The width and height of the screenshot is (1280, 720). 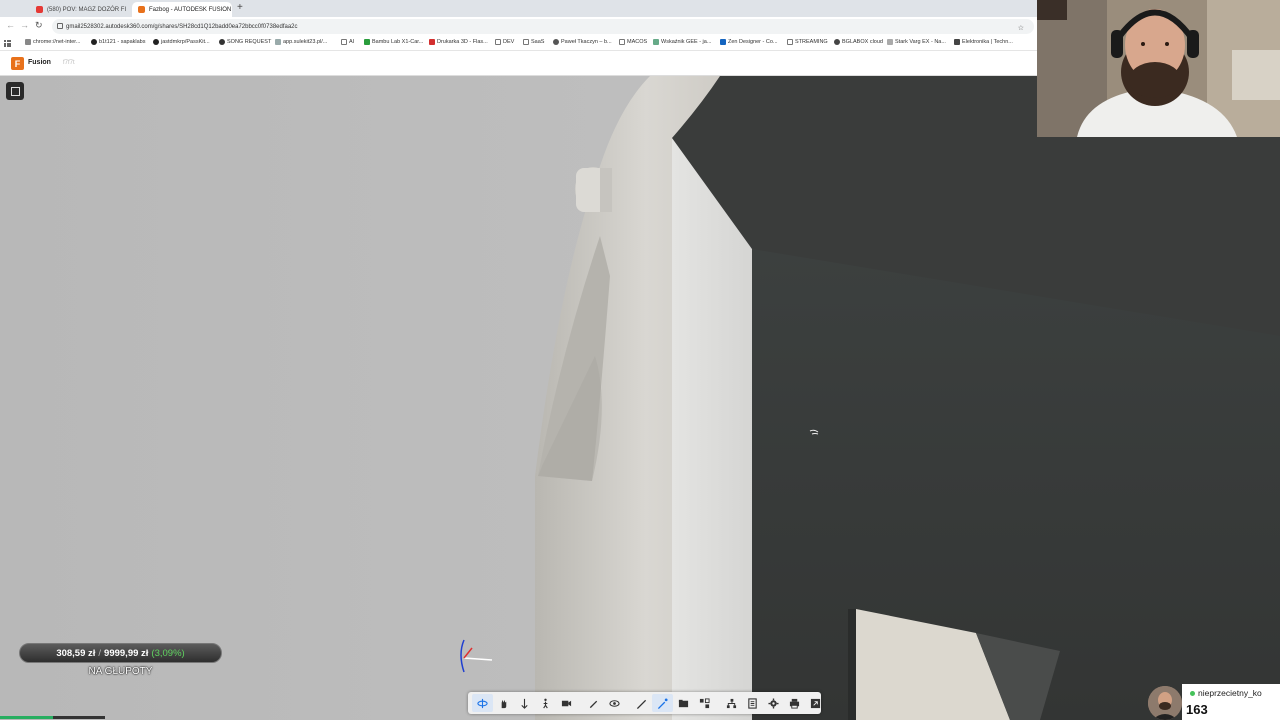 I want to click on zoom-icon, so click(x=524, y=703).